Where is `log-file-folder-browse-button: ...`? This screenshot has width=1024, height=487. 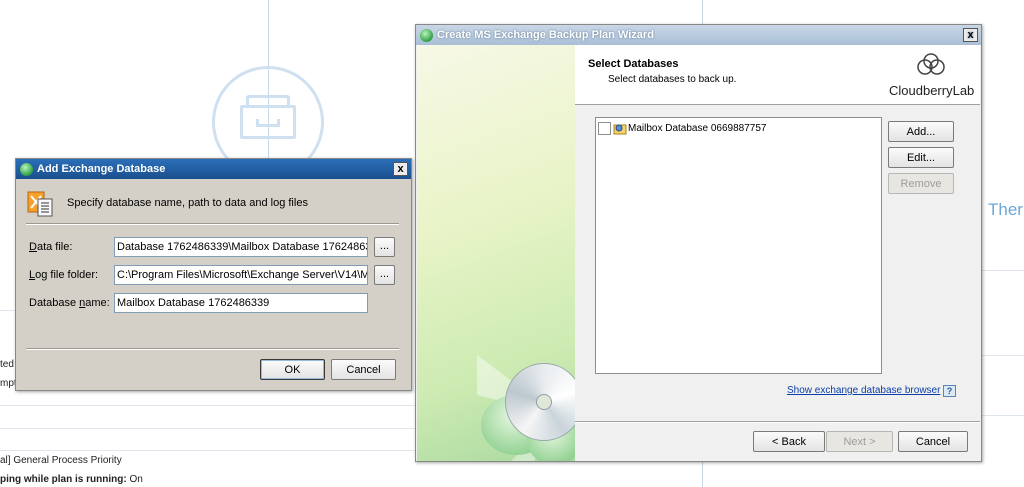
log-file-folder-browse-button: ... is located at coordinates (384, 275).